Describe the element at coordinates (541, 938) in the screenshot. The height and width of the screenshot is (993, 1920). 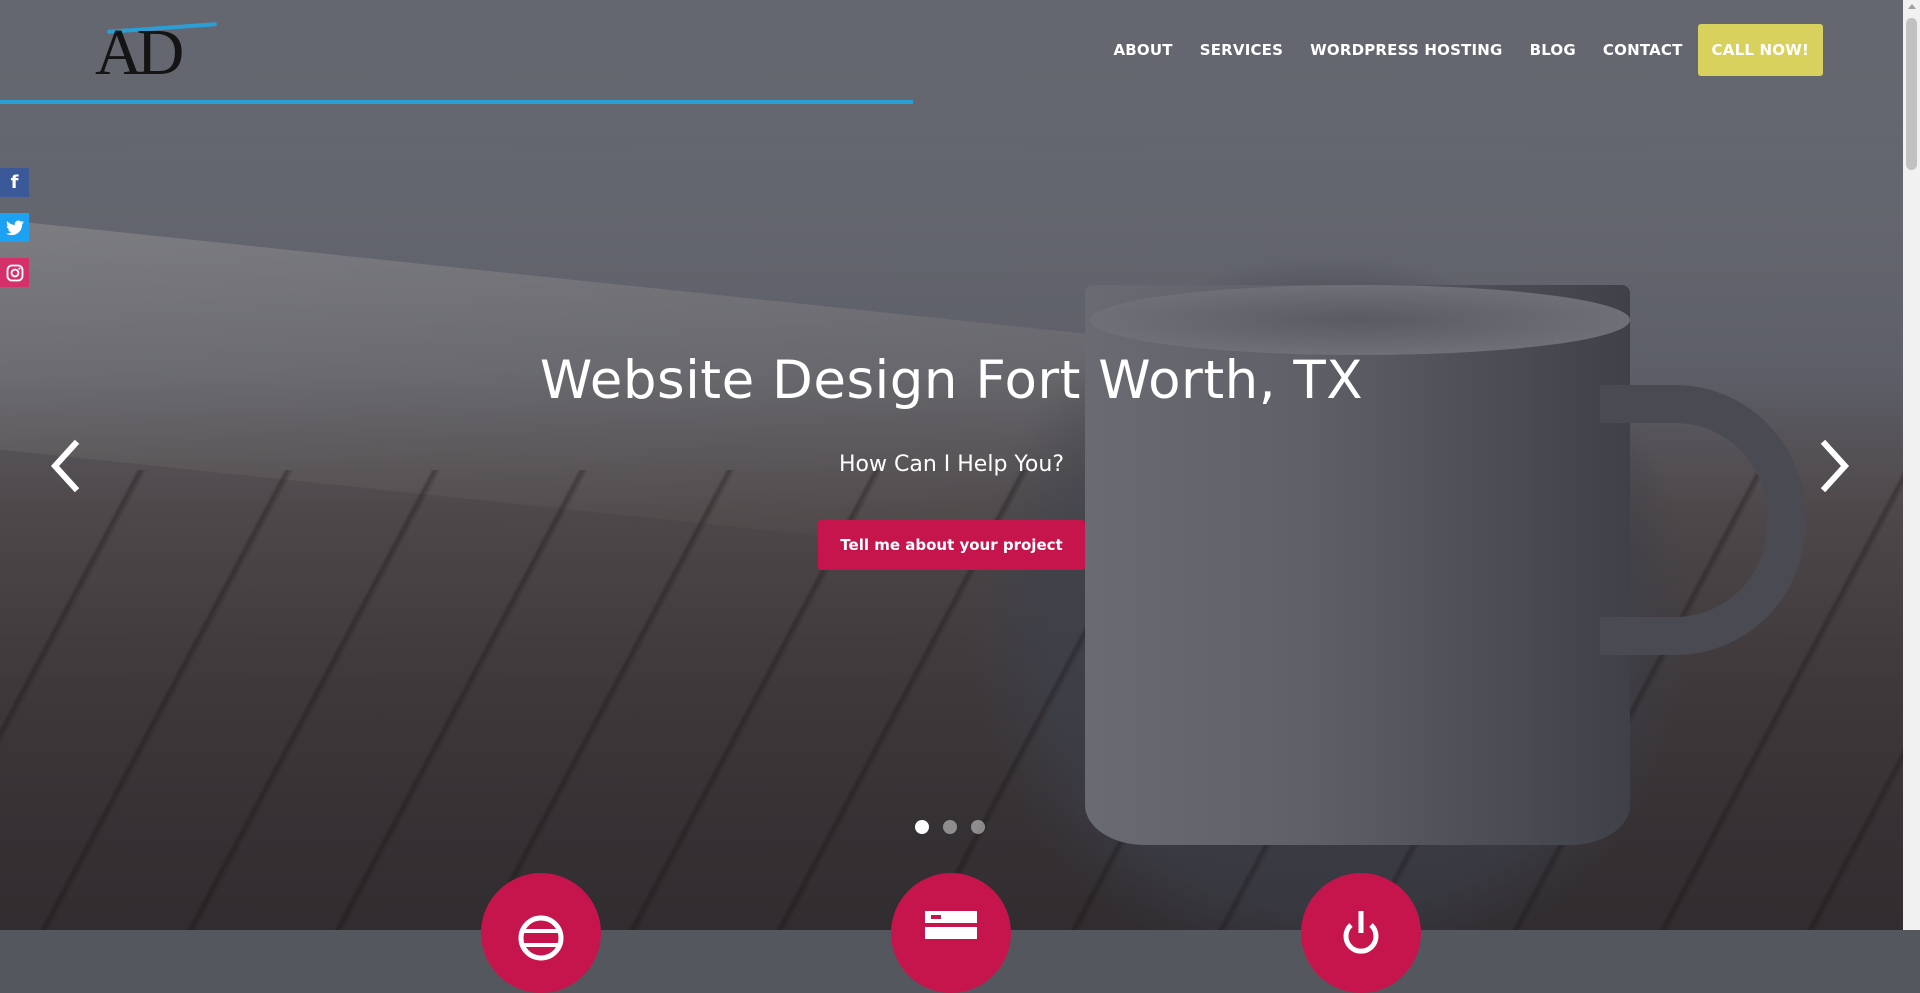
I see `globe-icon` at that location.